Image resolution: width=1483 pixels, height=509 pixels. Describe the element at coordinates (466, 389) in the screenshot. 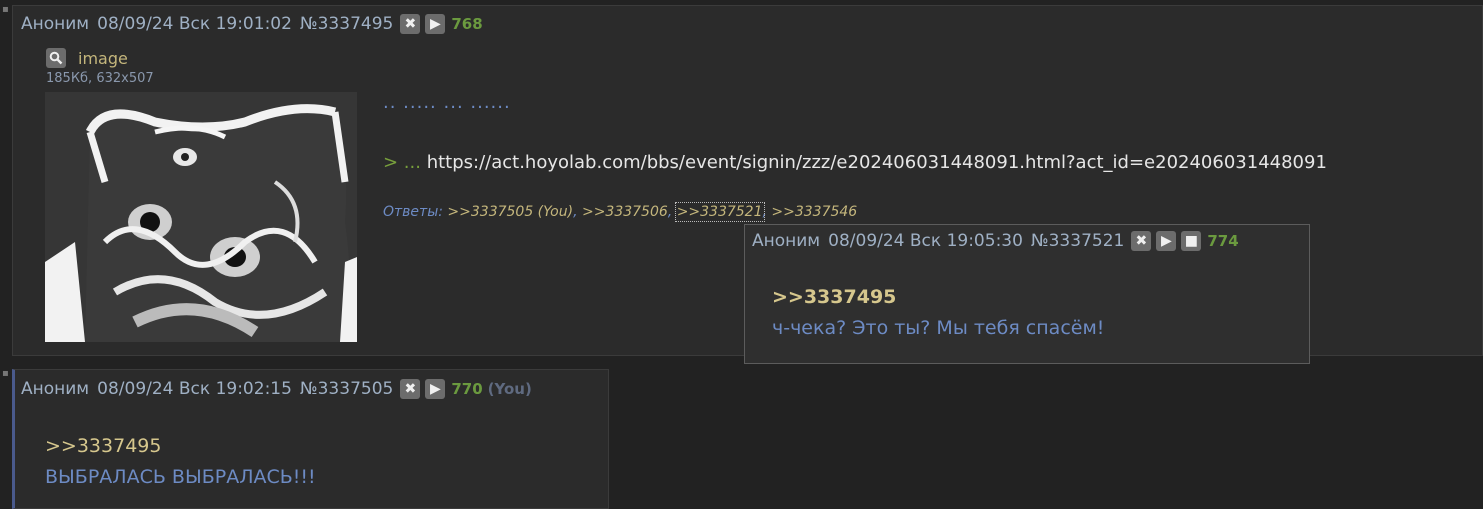

I see `like-count: 770` at that location.